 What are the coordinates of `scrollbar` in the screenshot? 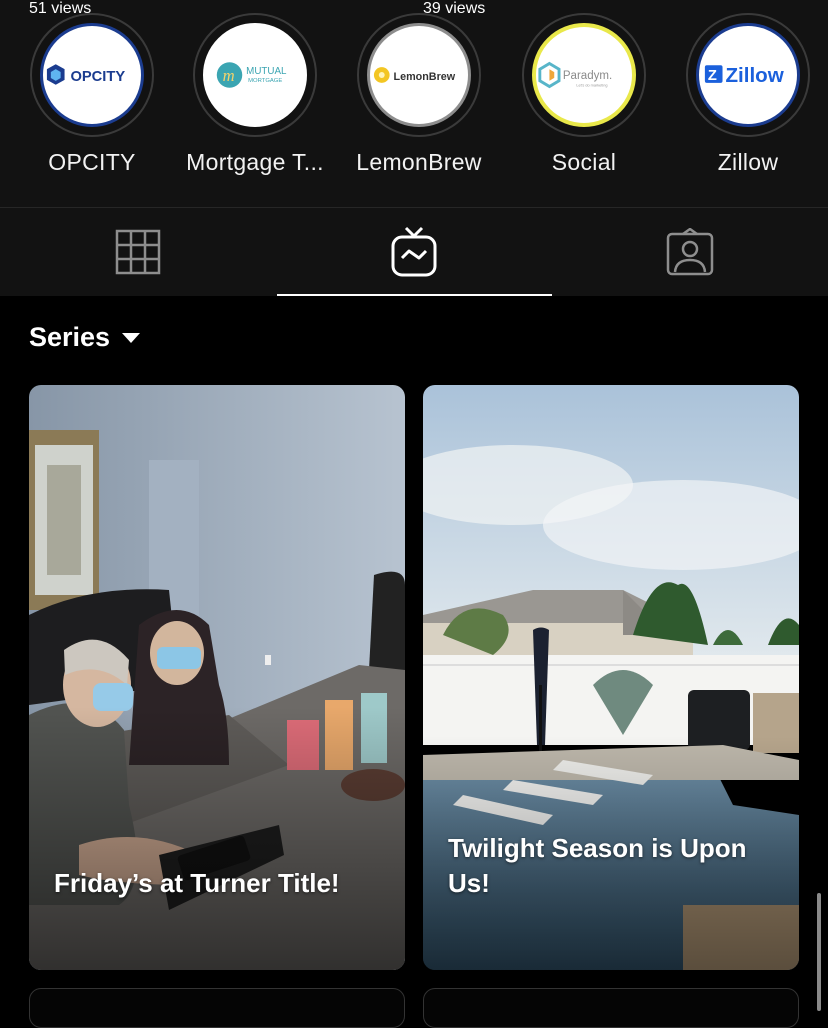 It's located at (819, 952).